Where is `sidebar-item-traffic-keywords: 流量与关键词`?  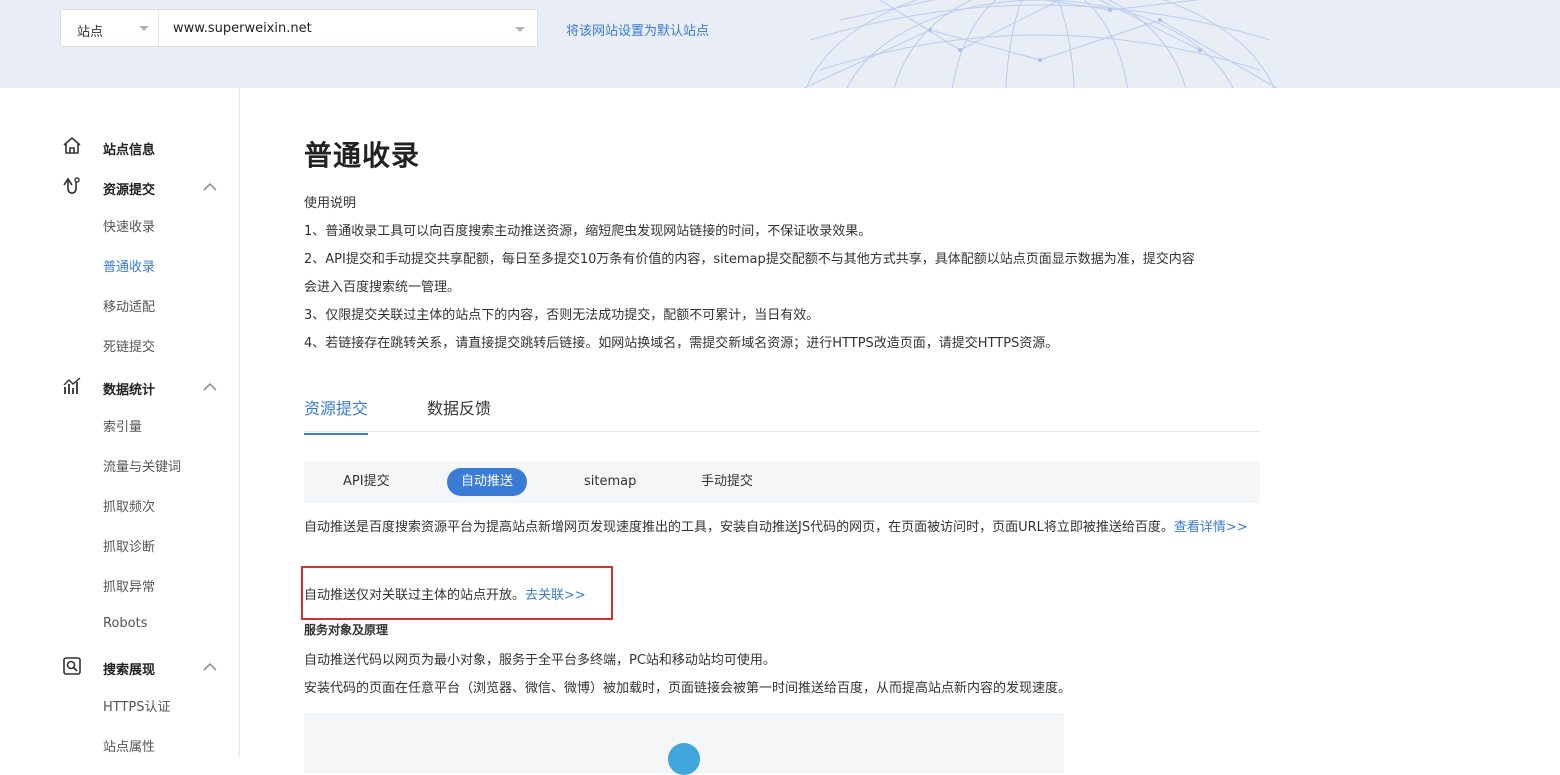
sidebar-item-traffic-keywords: 流量与关键词 is located at coordinates (142, 465).